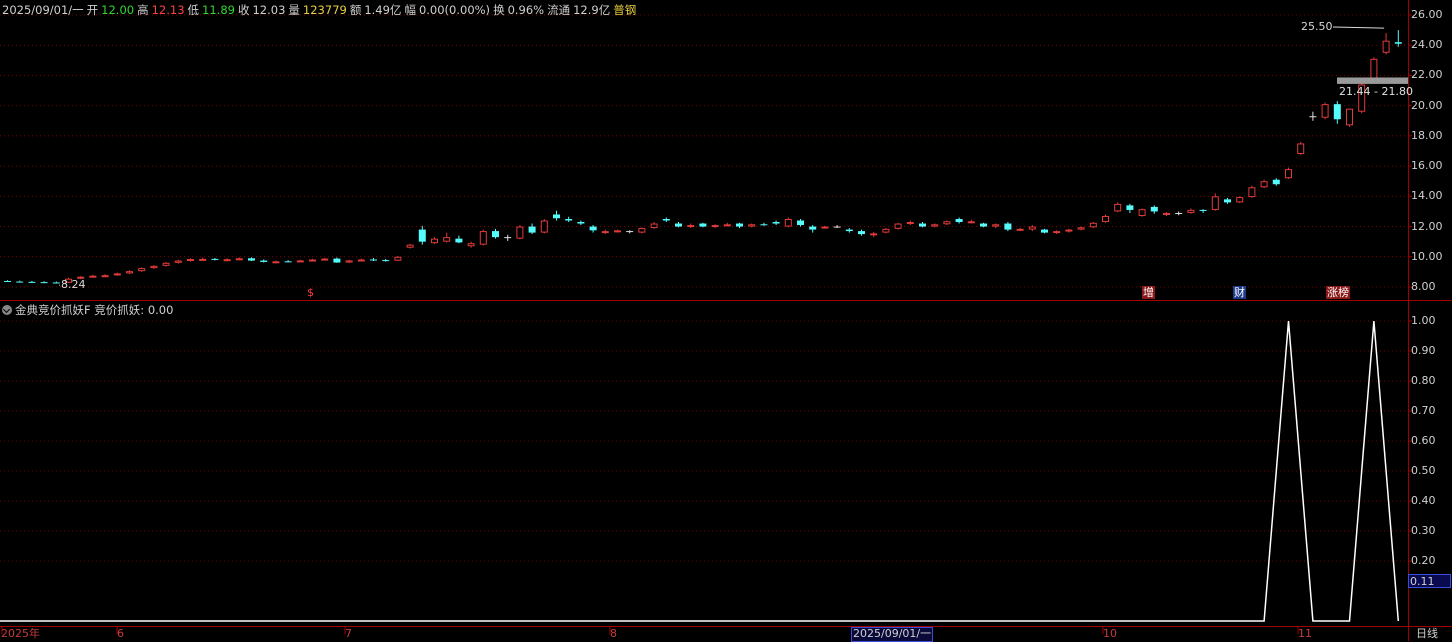  I want to click on price-range-band, so click(1372, 80).